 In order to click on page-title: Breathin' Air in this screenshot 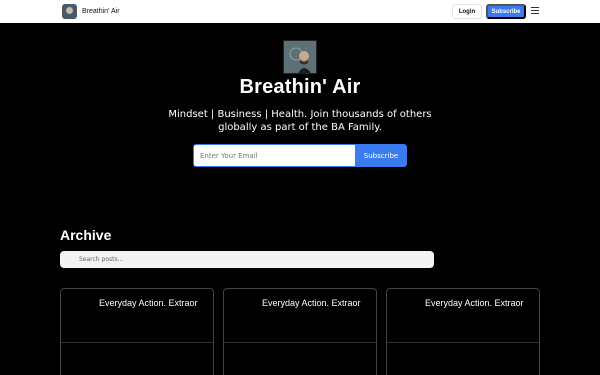, I will do `click(300, 87)`.